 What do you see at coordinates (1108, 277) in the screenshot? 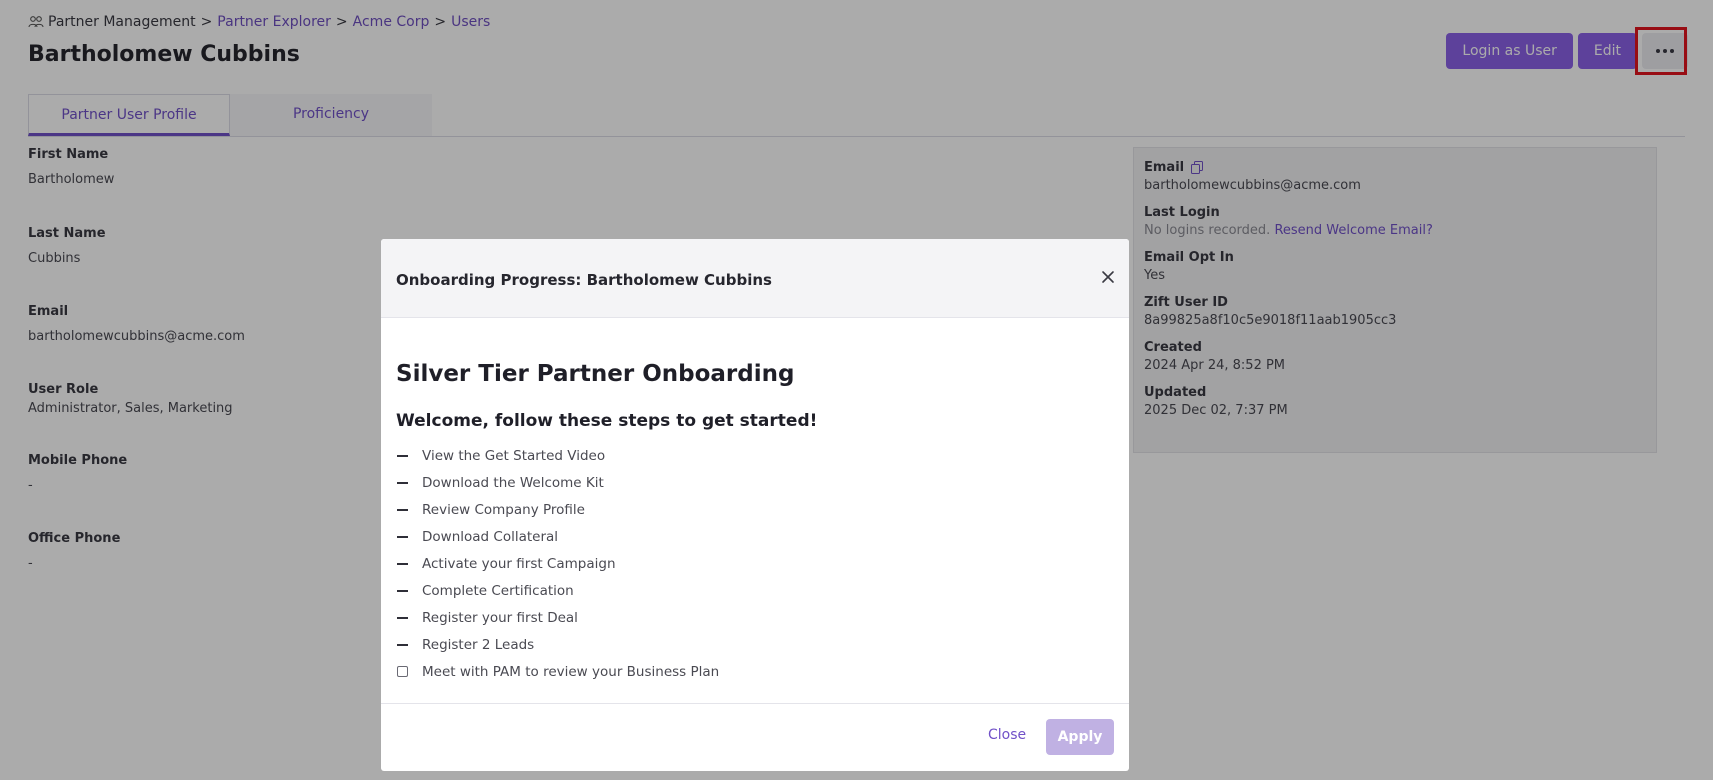
I see `close-icon` at bounding box center [1108, 277].